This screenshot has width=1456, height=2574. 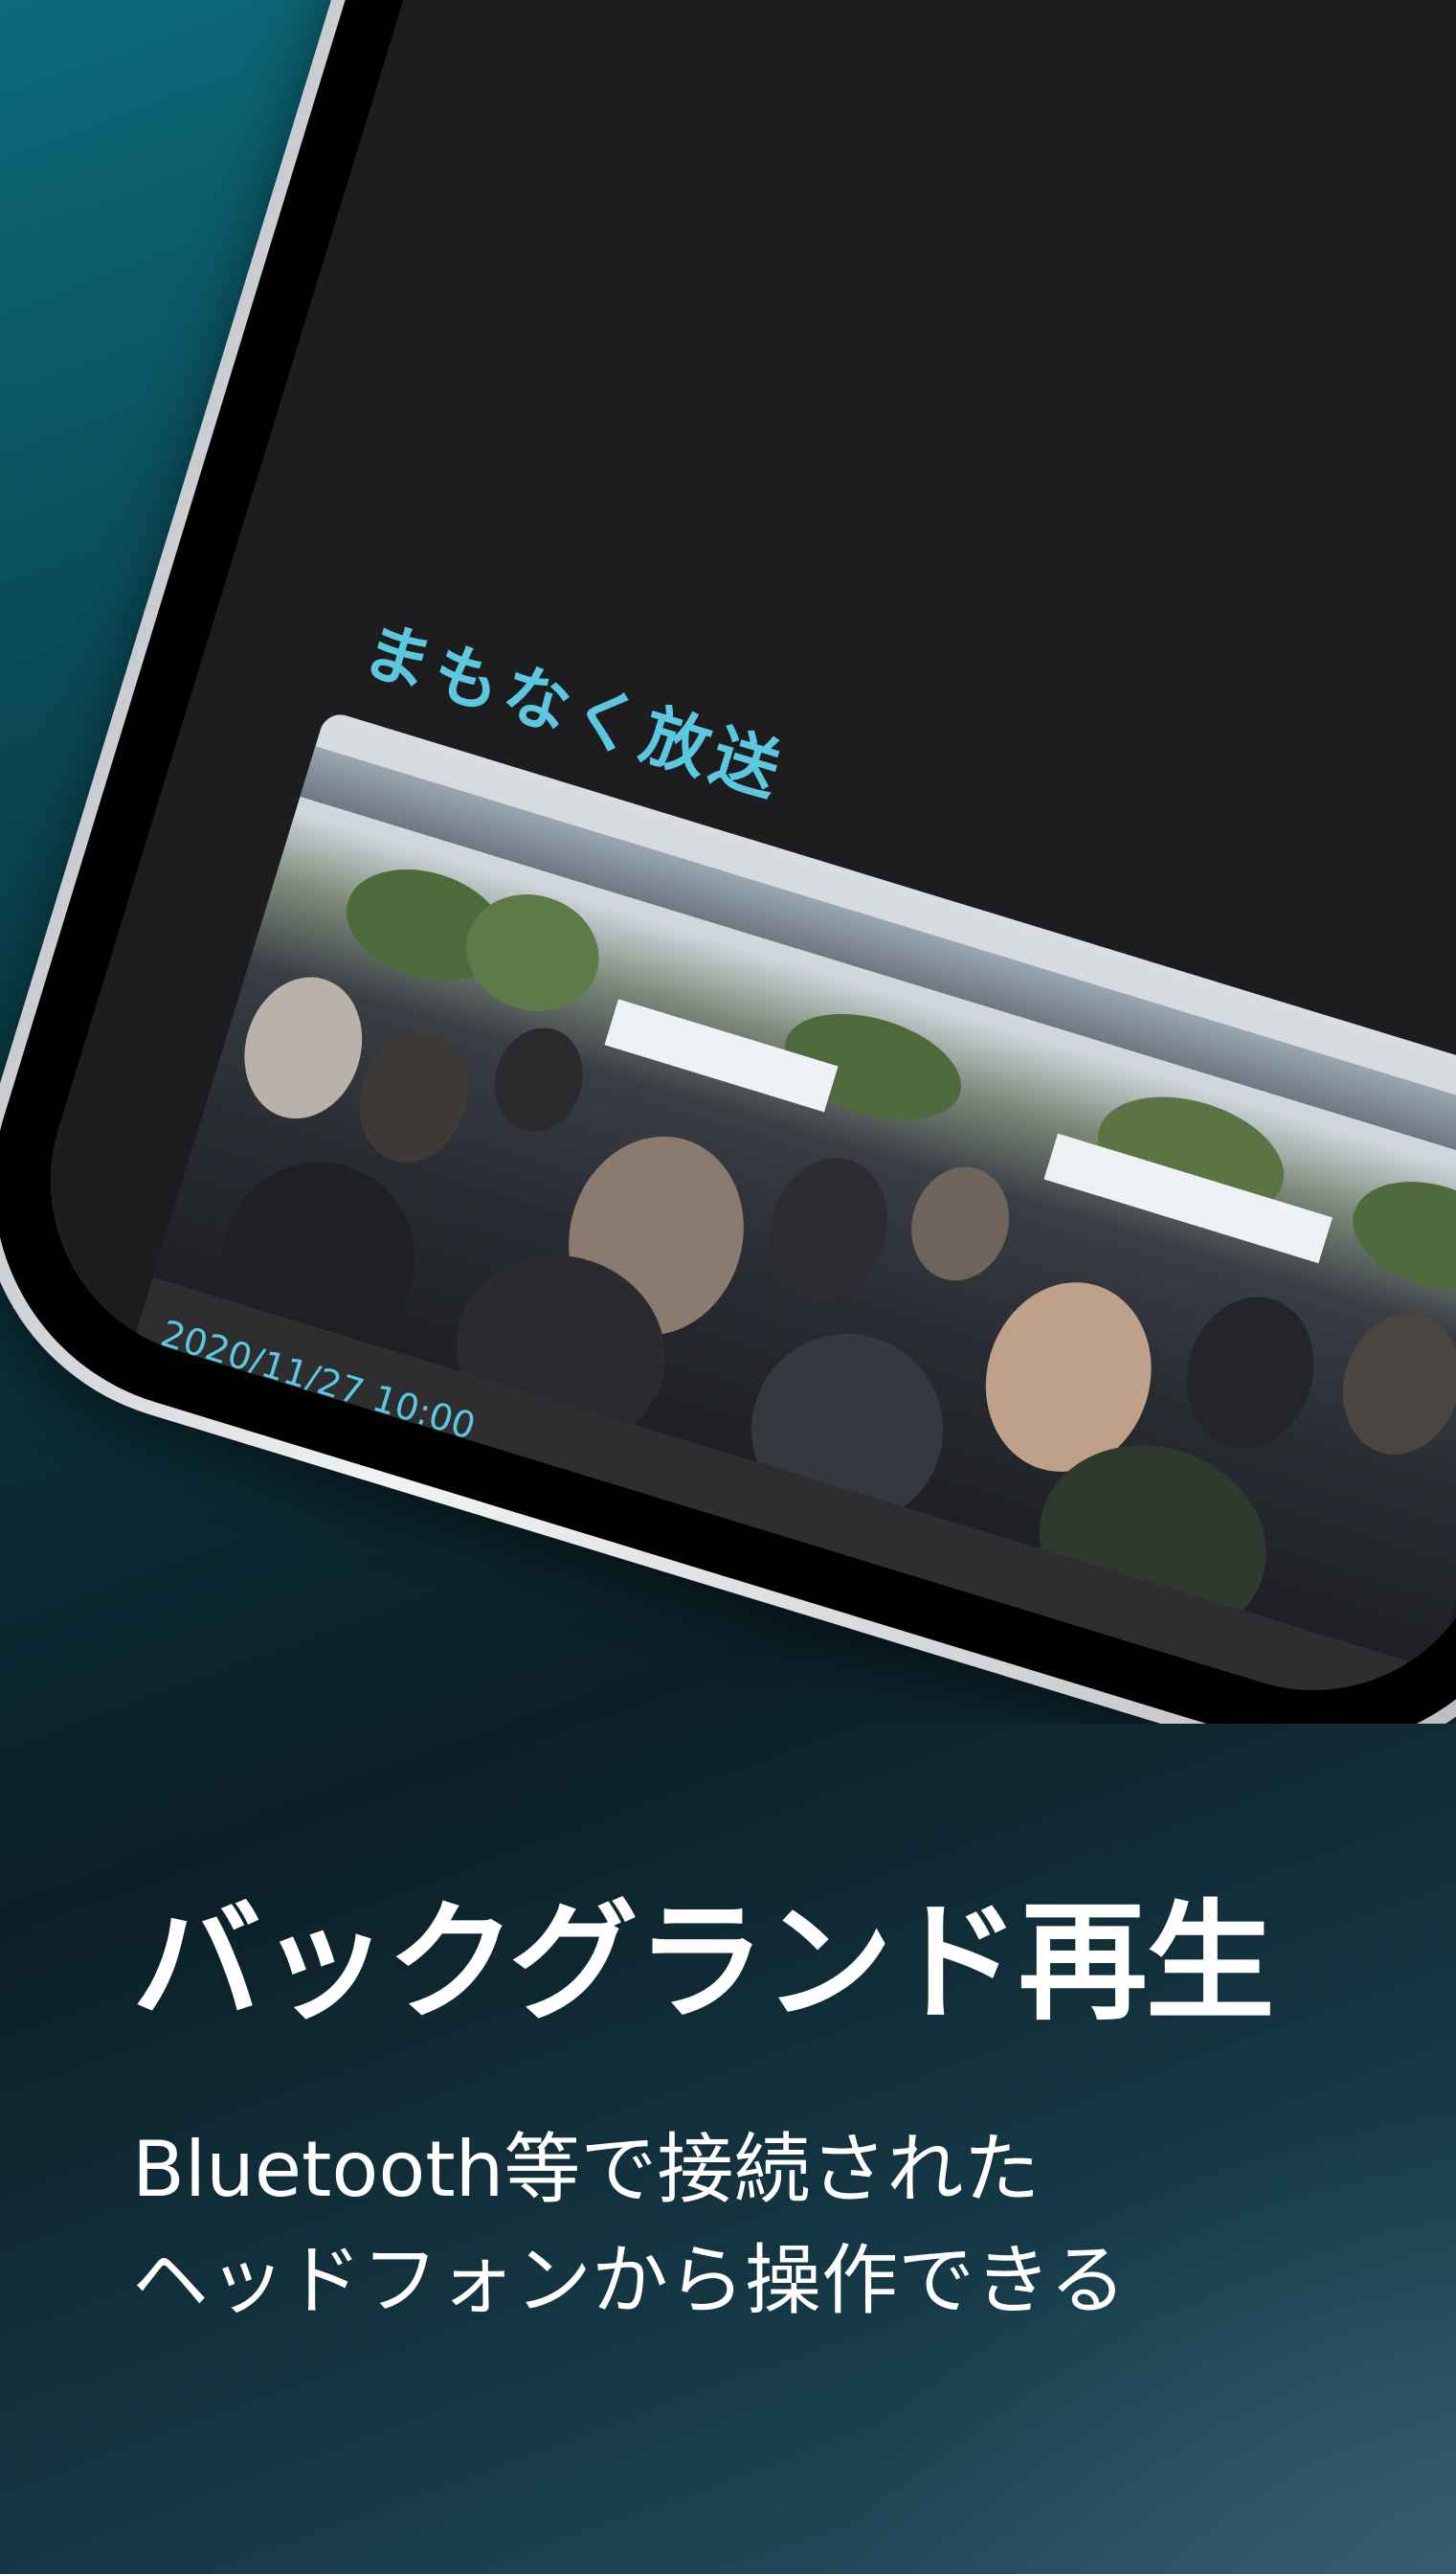 What do you see at coordinates (629, 2225) in the screenshot?
I see `promo-subline: Bluetooth等で接続された ヘッドフォンから操作できる` at bounding box center [629, 2225].